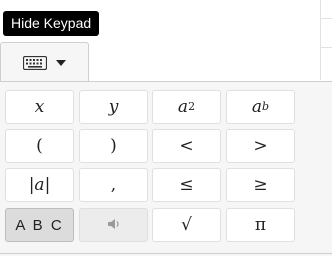 This screenshot has width=332, height=256. I want to click on key-comma: ,, so click(113, 185).